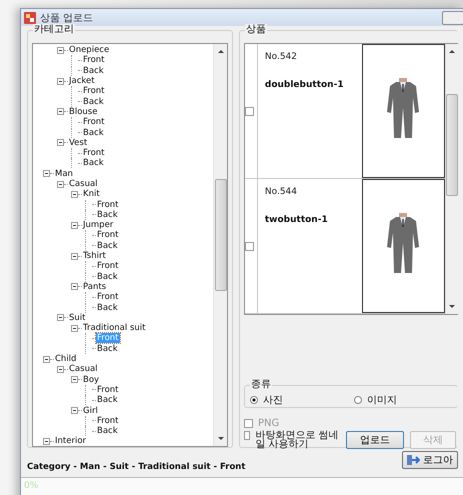  I want to click on window-control-button, so click(452, 17).